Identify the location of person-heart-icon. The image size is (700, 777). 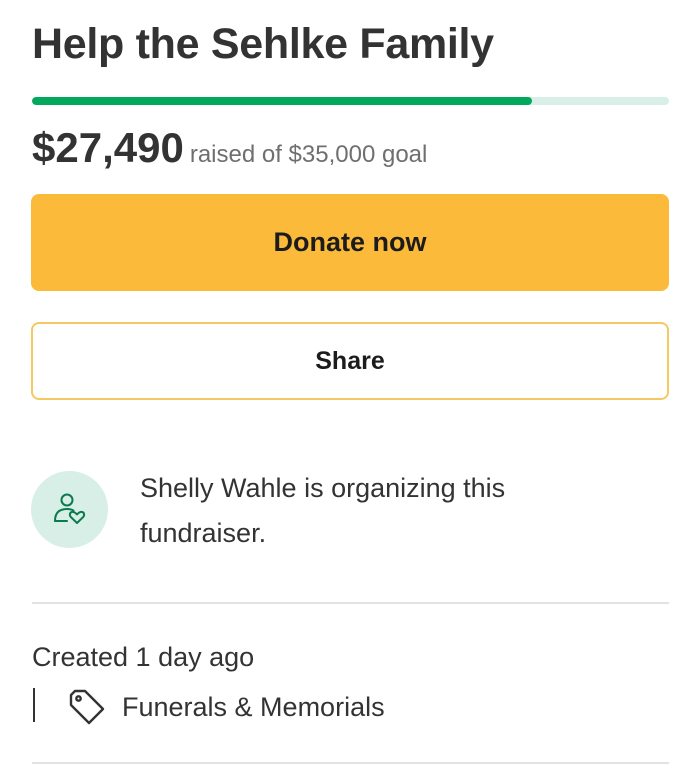
(69, 508).